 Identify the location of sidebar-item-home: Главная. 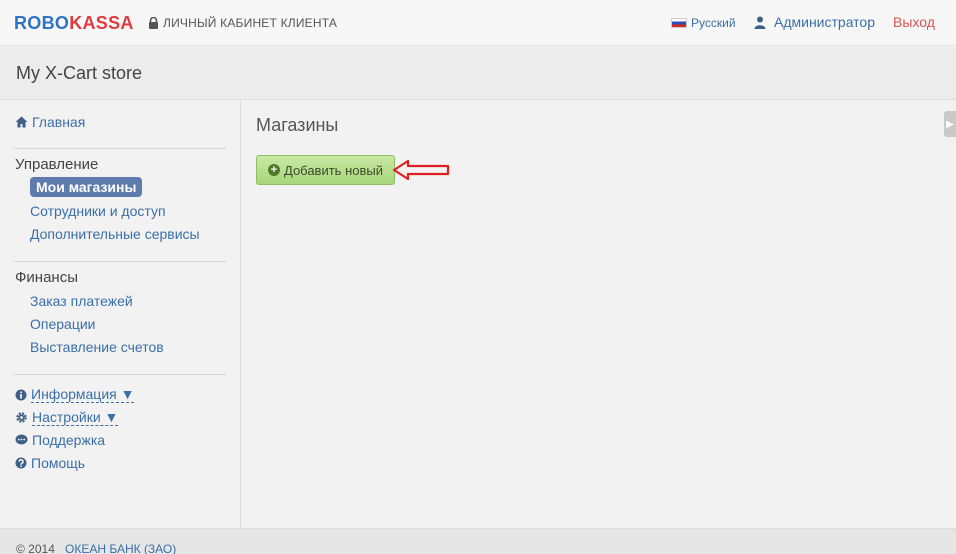
(50, 122).